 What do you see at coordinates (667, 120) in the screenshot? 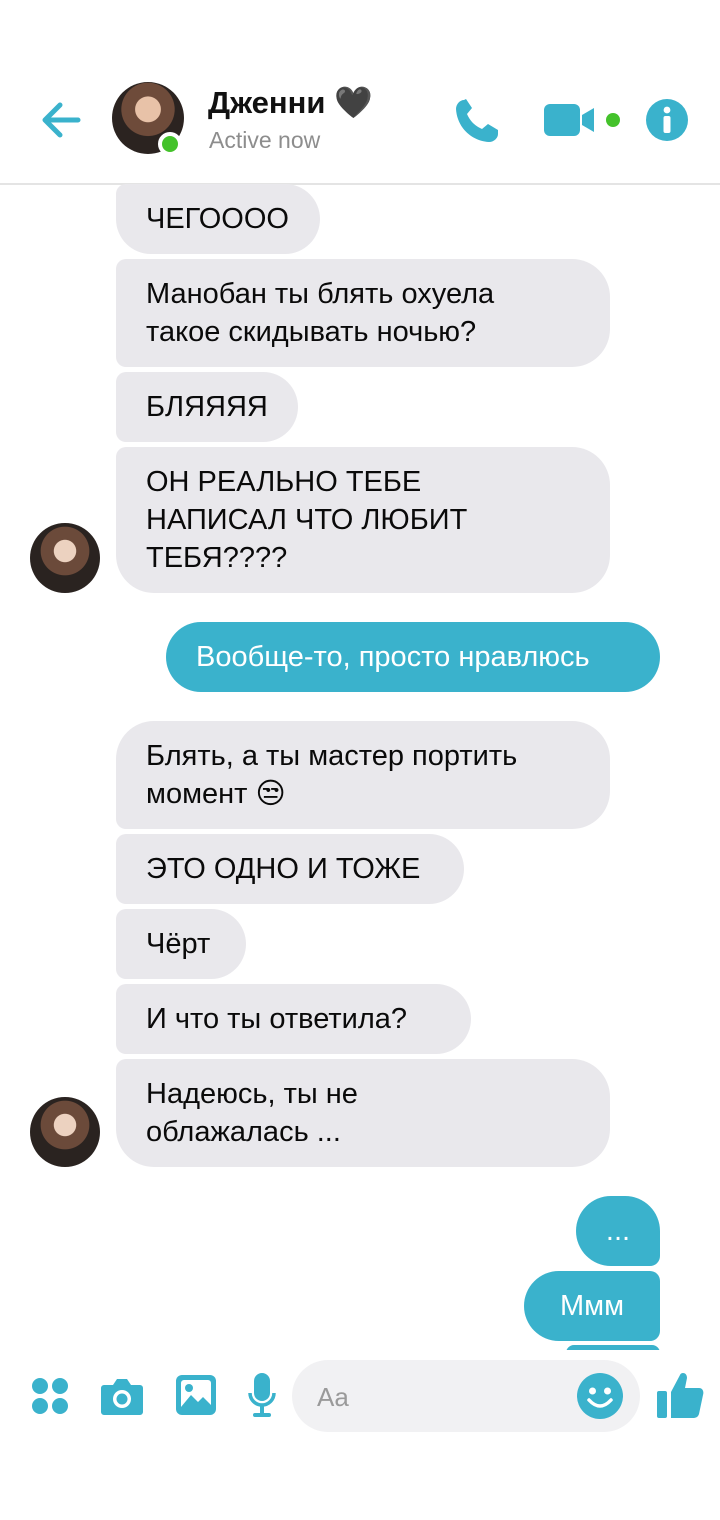
I see `info-icon` at bounding box center [667, 120].